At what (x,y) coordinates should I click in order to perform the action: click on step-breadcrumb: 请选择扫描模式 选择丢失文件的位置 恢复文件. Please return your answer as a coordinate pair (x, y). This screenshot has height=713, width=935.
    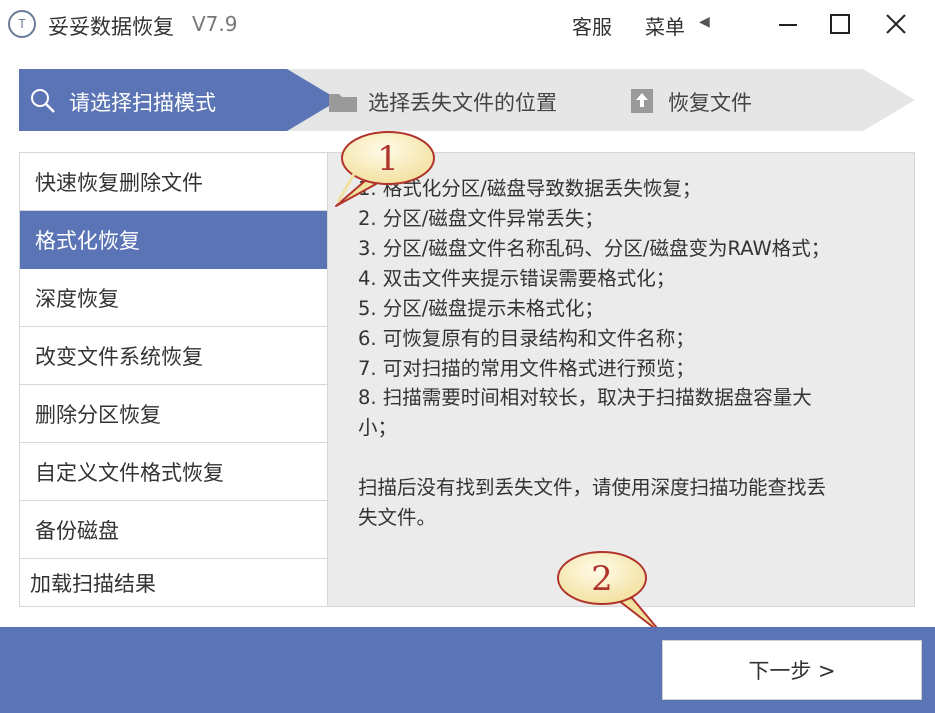
    Looking at the image, I should click on (469, 100).